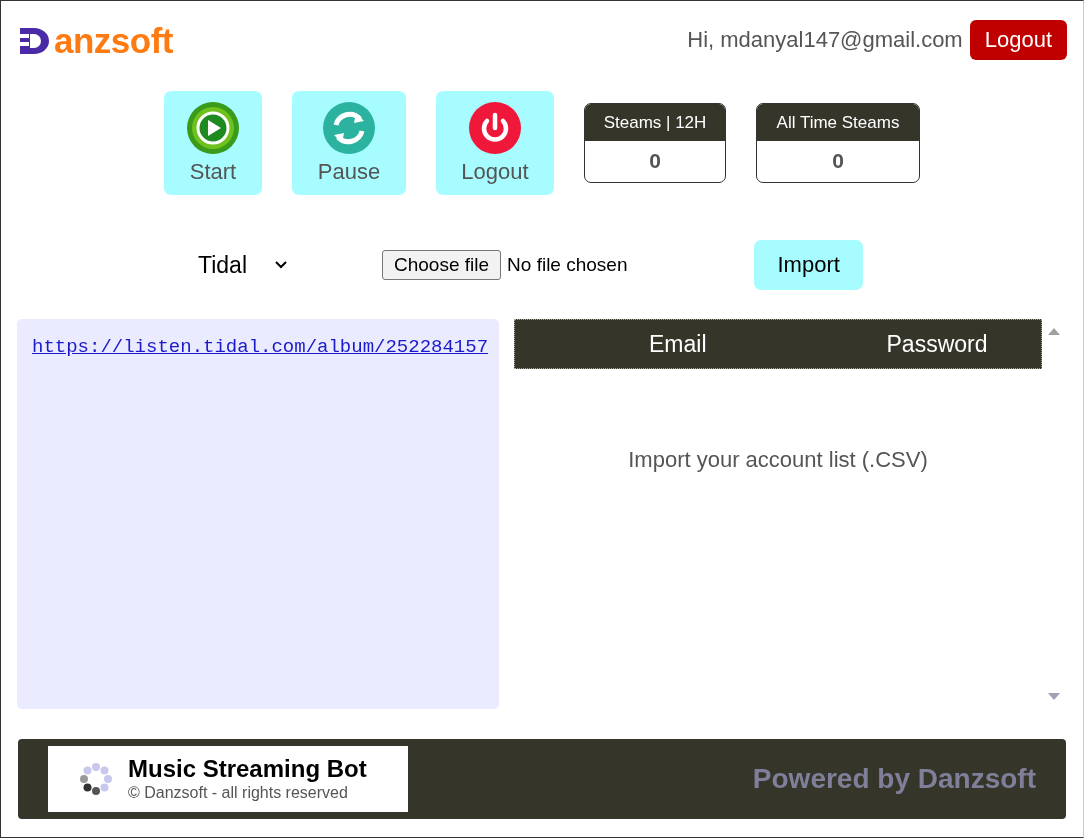  I want to click on column-header: Password, so click(937, 344).